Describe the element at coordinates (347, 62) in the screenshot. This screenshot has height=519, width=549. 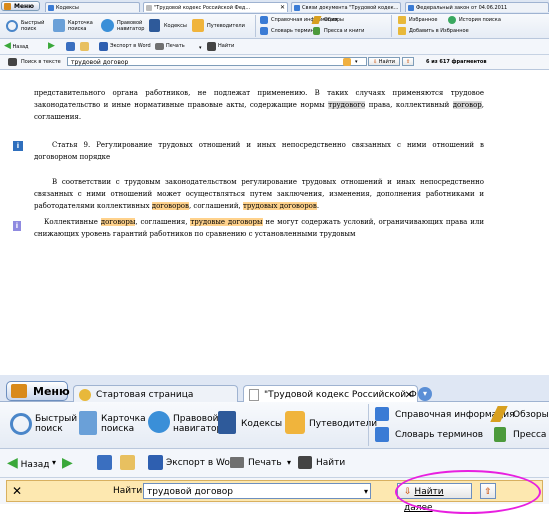
I see `clear-icon` at that location.